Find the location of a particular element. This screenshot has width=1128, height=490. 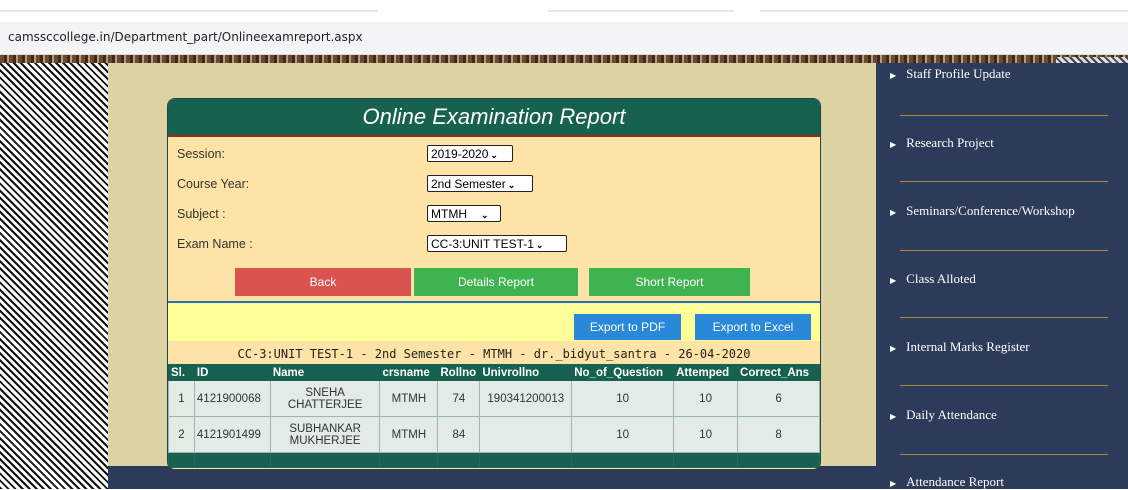

table-cell: 8 is located at coordinates (778, 434).